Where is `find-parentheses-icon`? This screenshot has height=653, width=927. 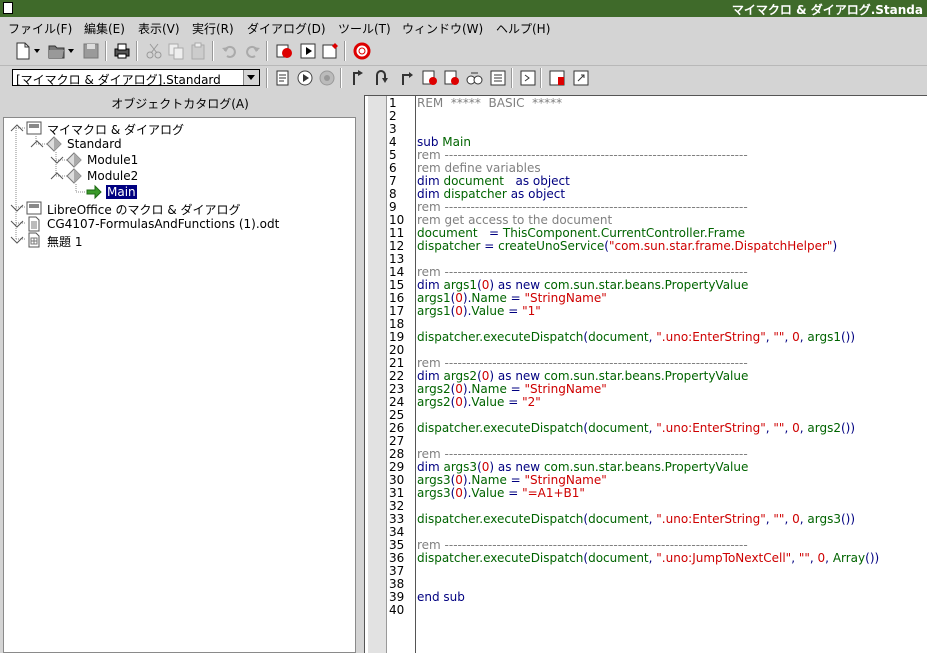
find-parentheses-icon is located at coordinates (528, 78).